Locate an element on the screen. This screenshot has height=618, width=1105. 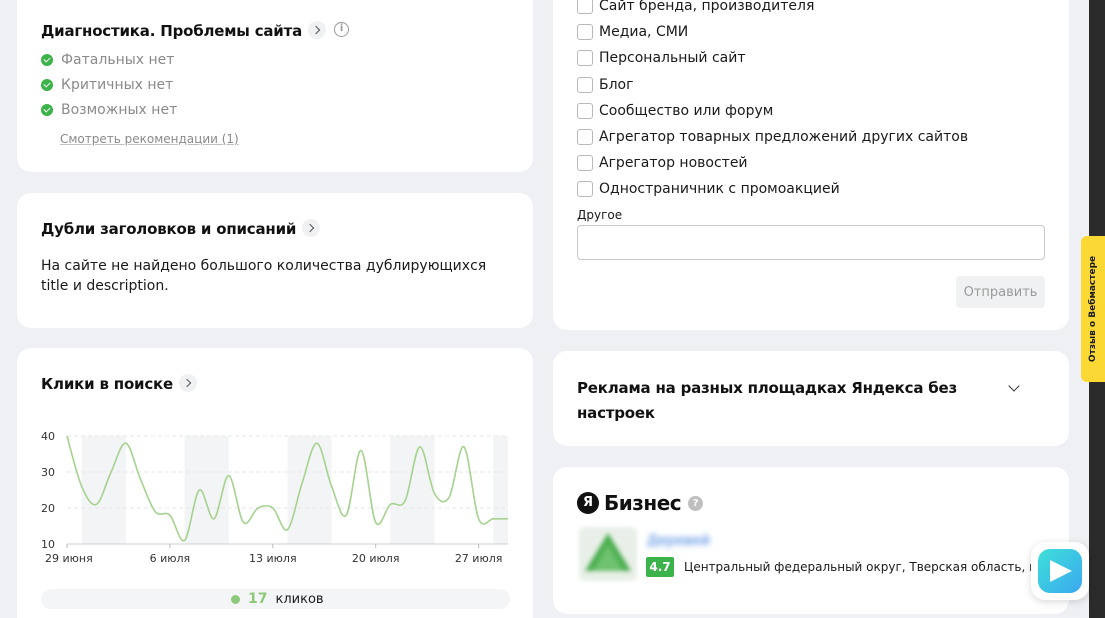
site-type-option: Персональный сайт is located at coordinates (661, 58).